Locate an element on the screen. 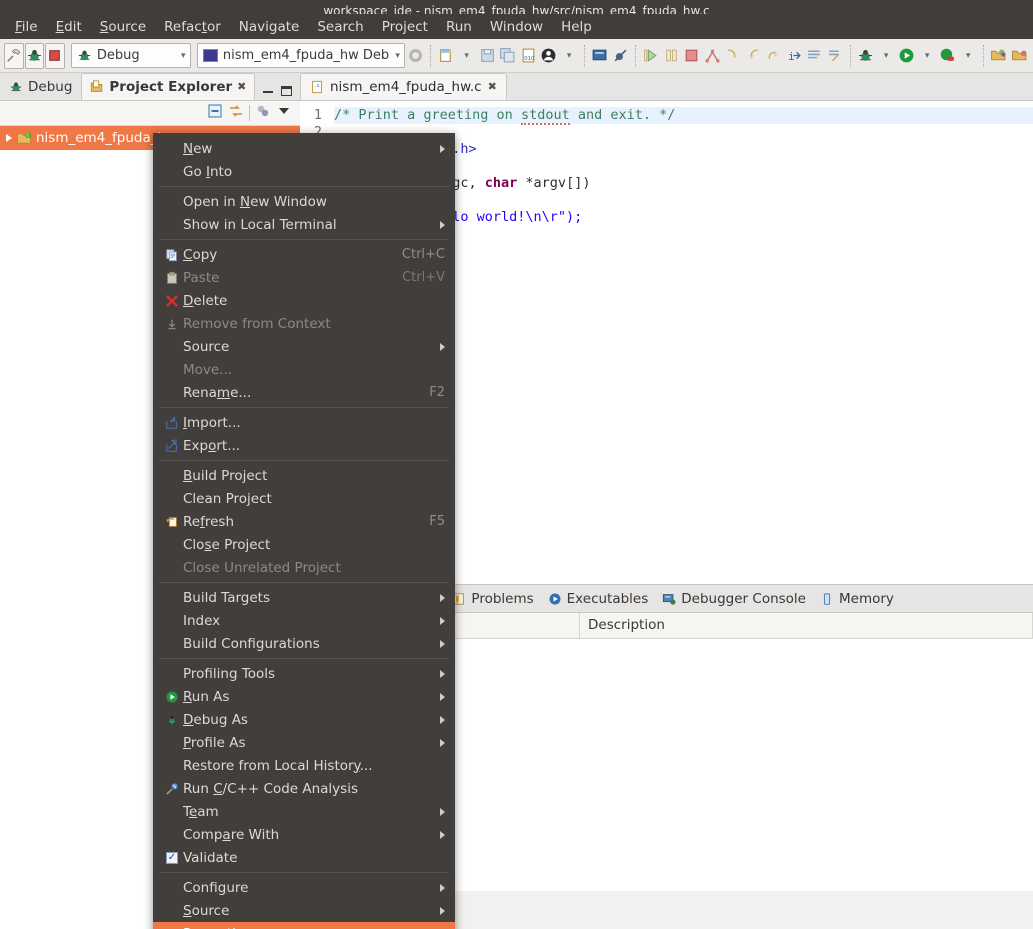  context-menu-item-debug-as: Debug As is located at coordinates (304, 719).